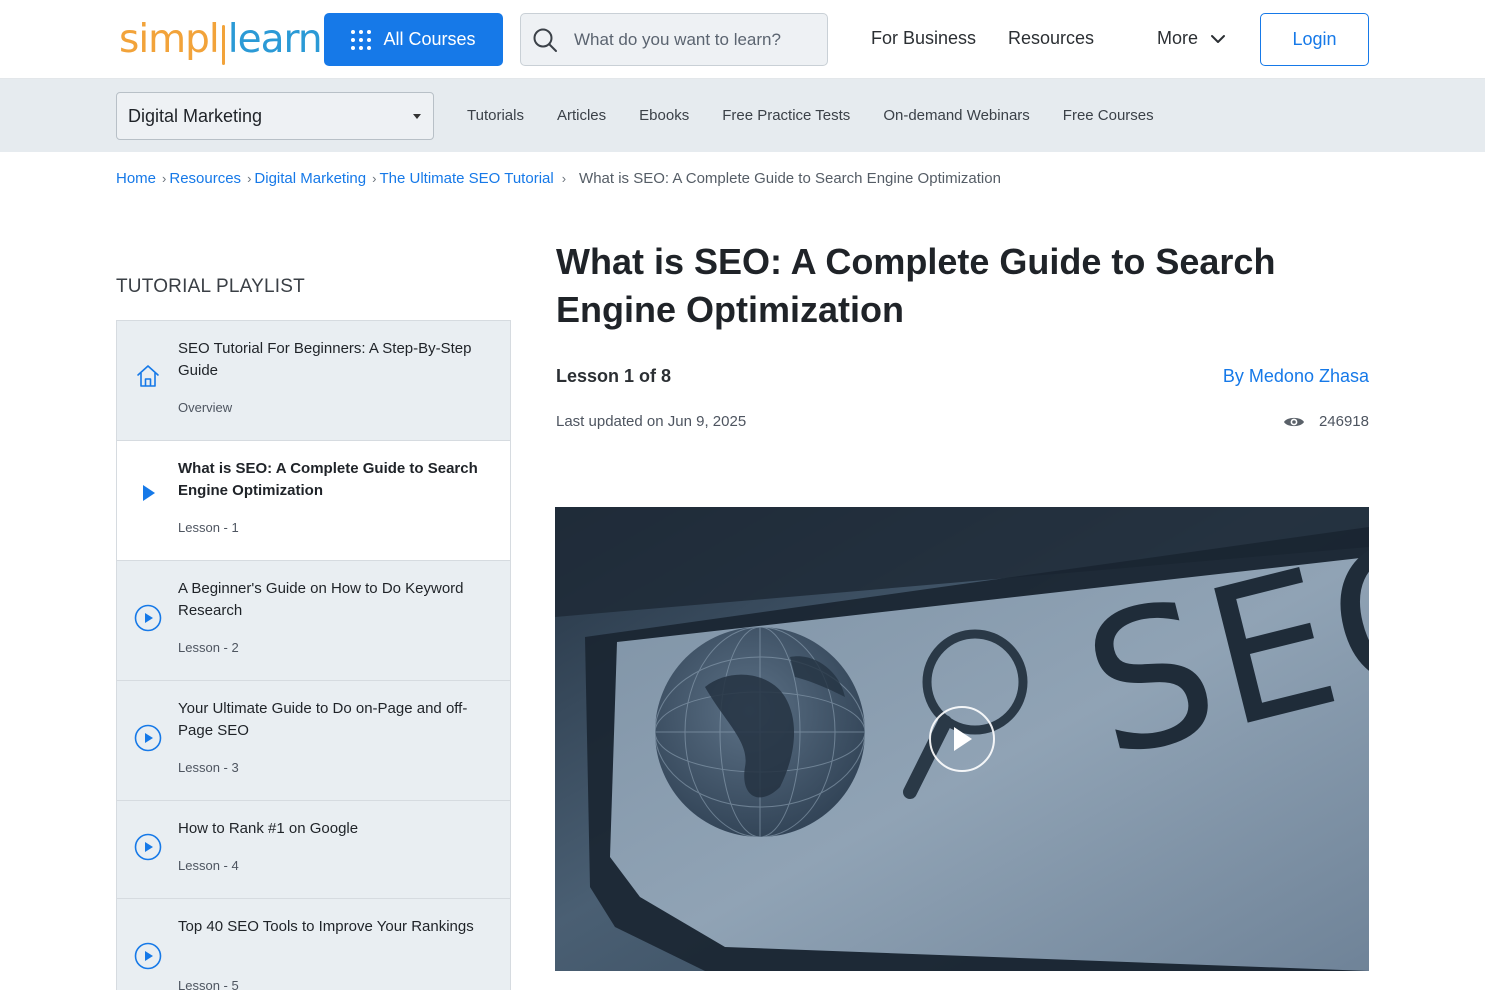  What do you see at coordinates (545, 40) in the screenshot?
I see `search-icon` at bounding box center [545, 40].